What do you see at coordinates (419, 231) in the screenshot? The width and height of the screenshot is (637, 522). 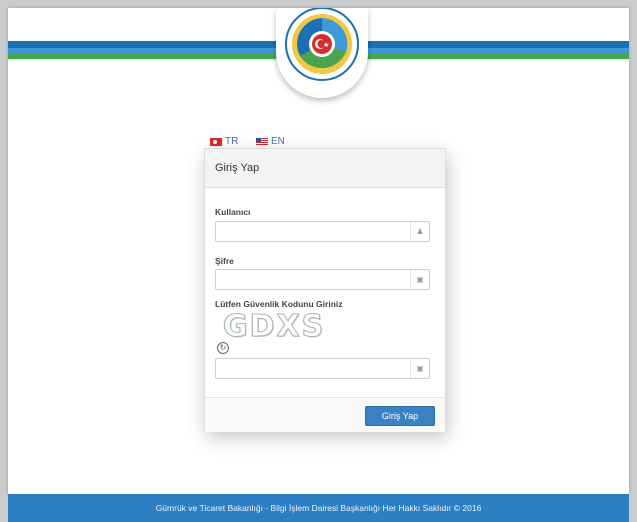 I see `user-icon: ♟` at bounding box center [419, 231].